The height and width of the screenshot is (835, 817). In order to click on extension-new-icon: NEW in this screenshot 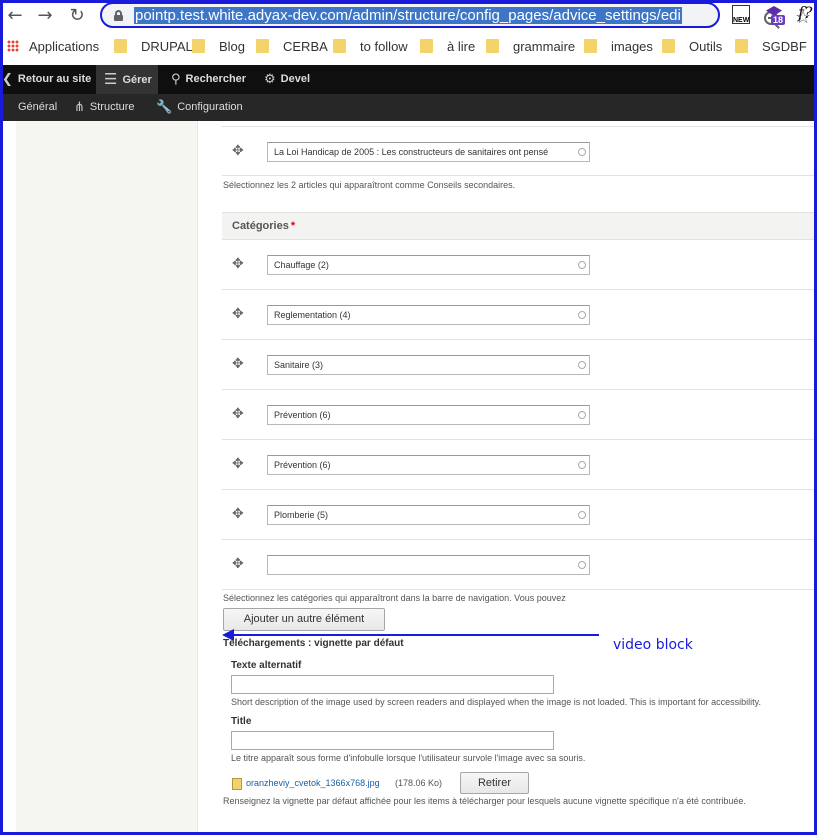, I will do `click(741, 14)`.